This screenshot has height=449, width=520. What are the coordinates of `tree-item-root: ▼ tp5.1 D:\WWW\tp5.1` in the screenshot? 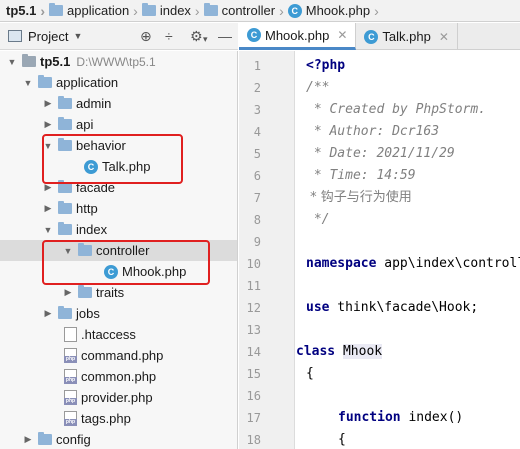 It's located at (118, 61).